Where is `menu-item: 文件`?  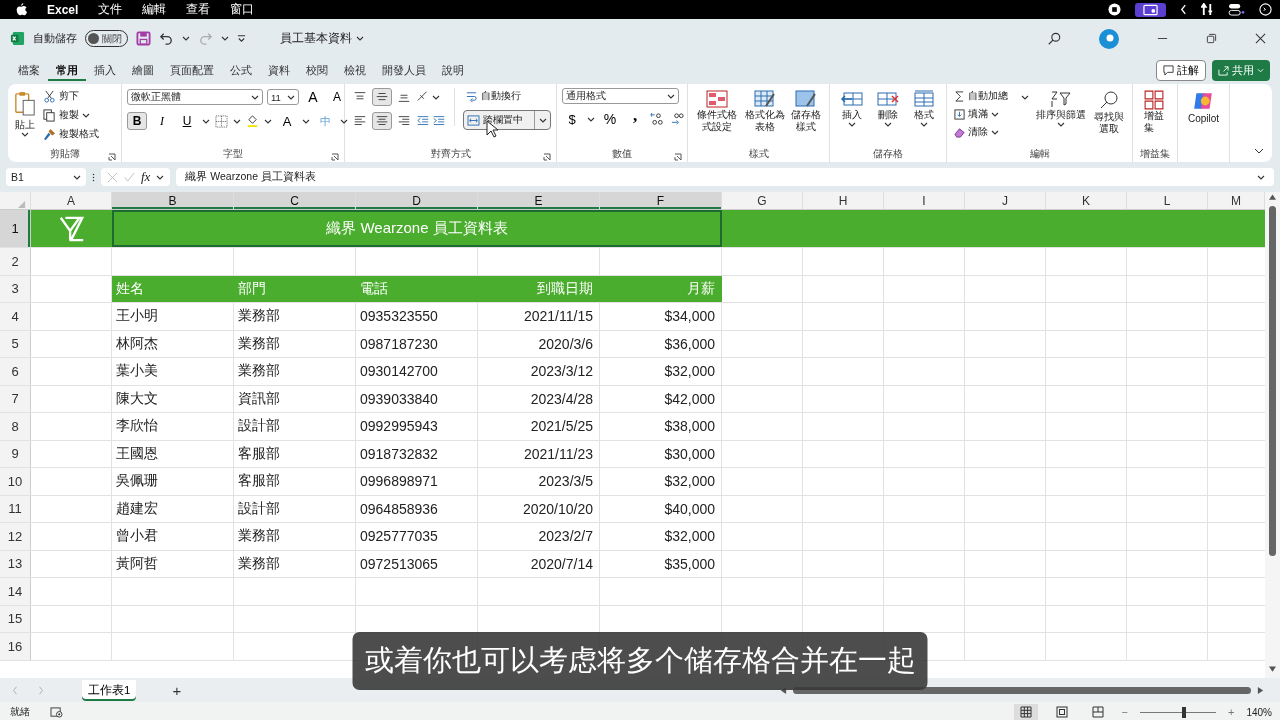 menu-item: 文件 is located at coordinates (110, 9).